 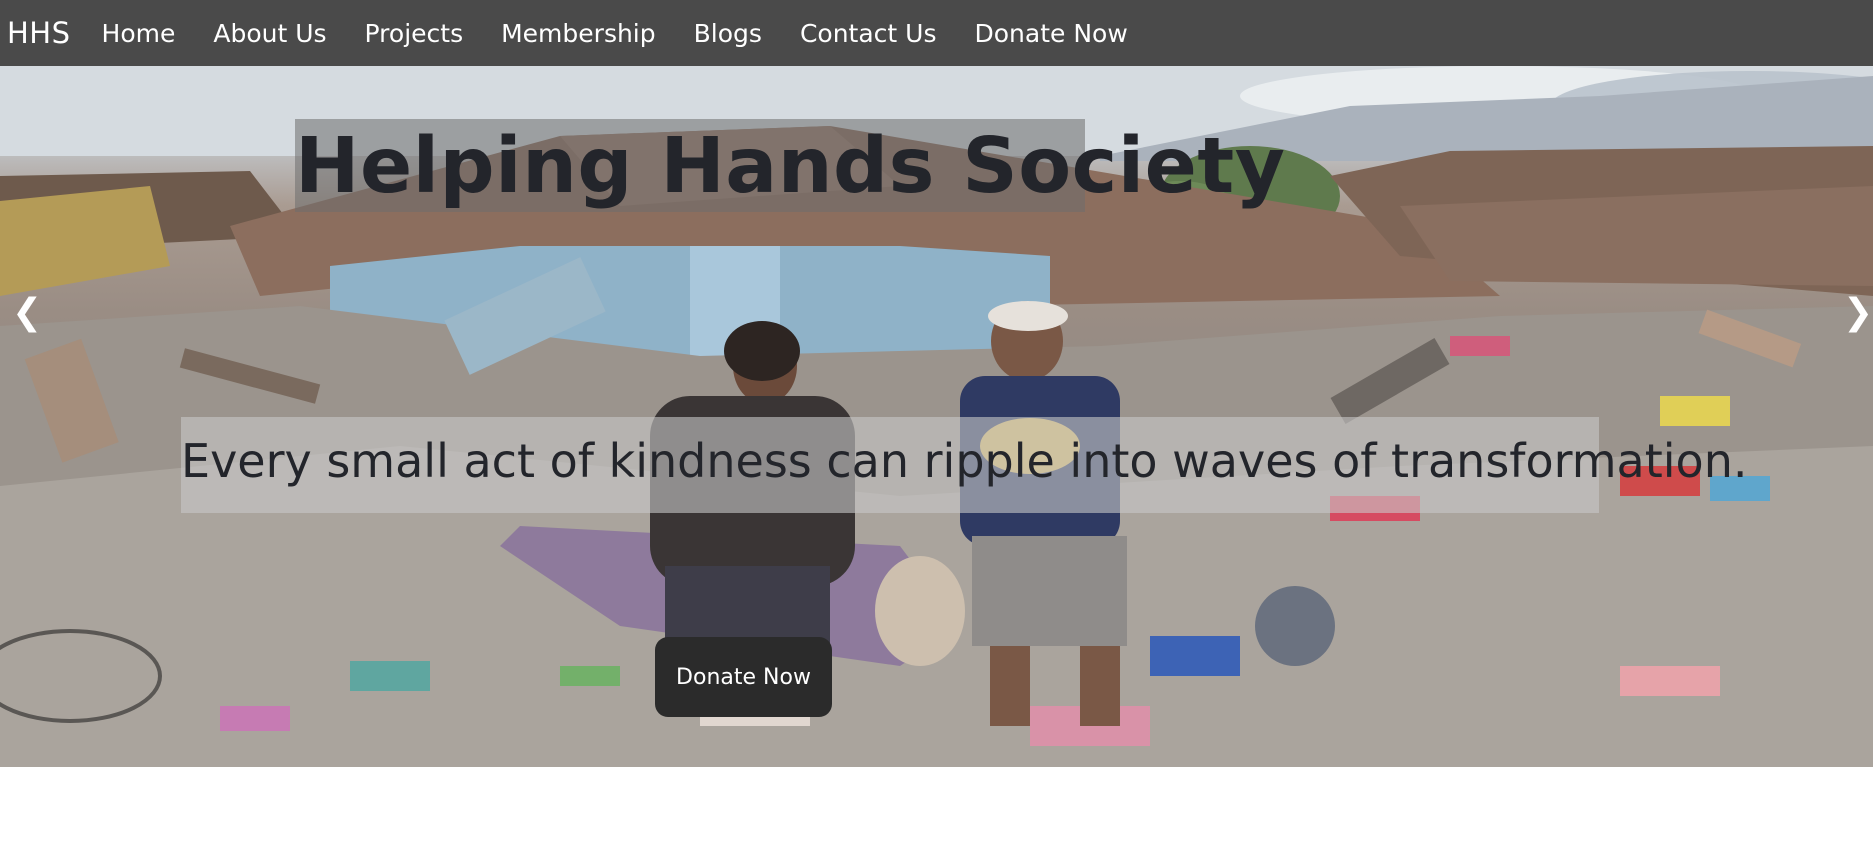 What do you see at coordinates (1050, 33) in the screenshot?
I see `nav-link-donate-now: Donate Now` at bounding box center [1050, 33].